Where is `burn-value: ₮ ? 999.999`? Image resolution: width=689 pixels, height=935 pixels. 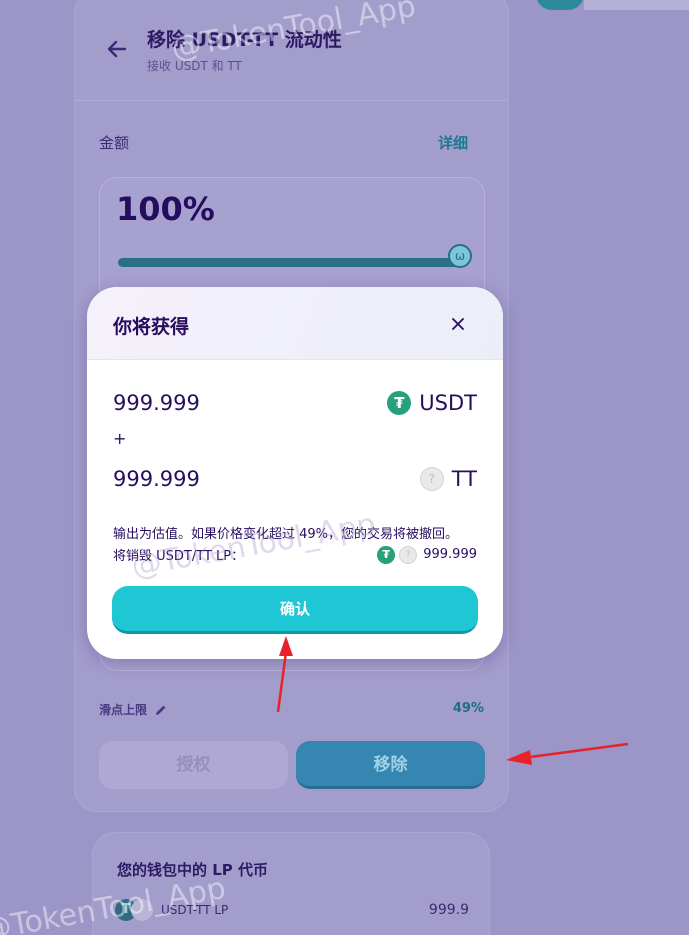
burn-value: ₮ ? 999.999 is located at coordinates (427, 554).